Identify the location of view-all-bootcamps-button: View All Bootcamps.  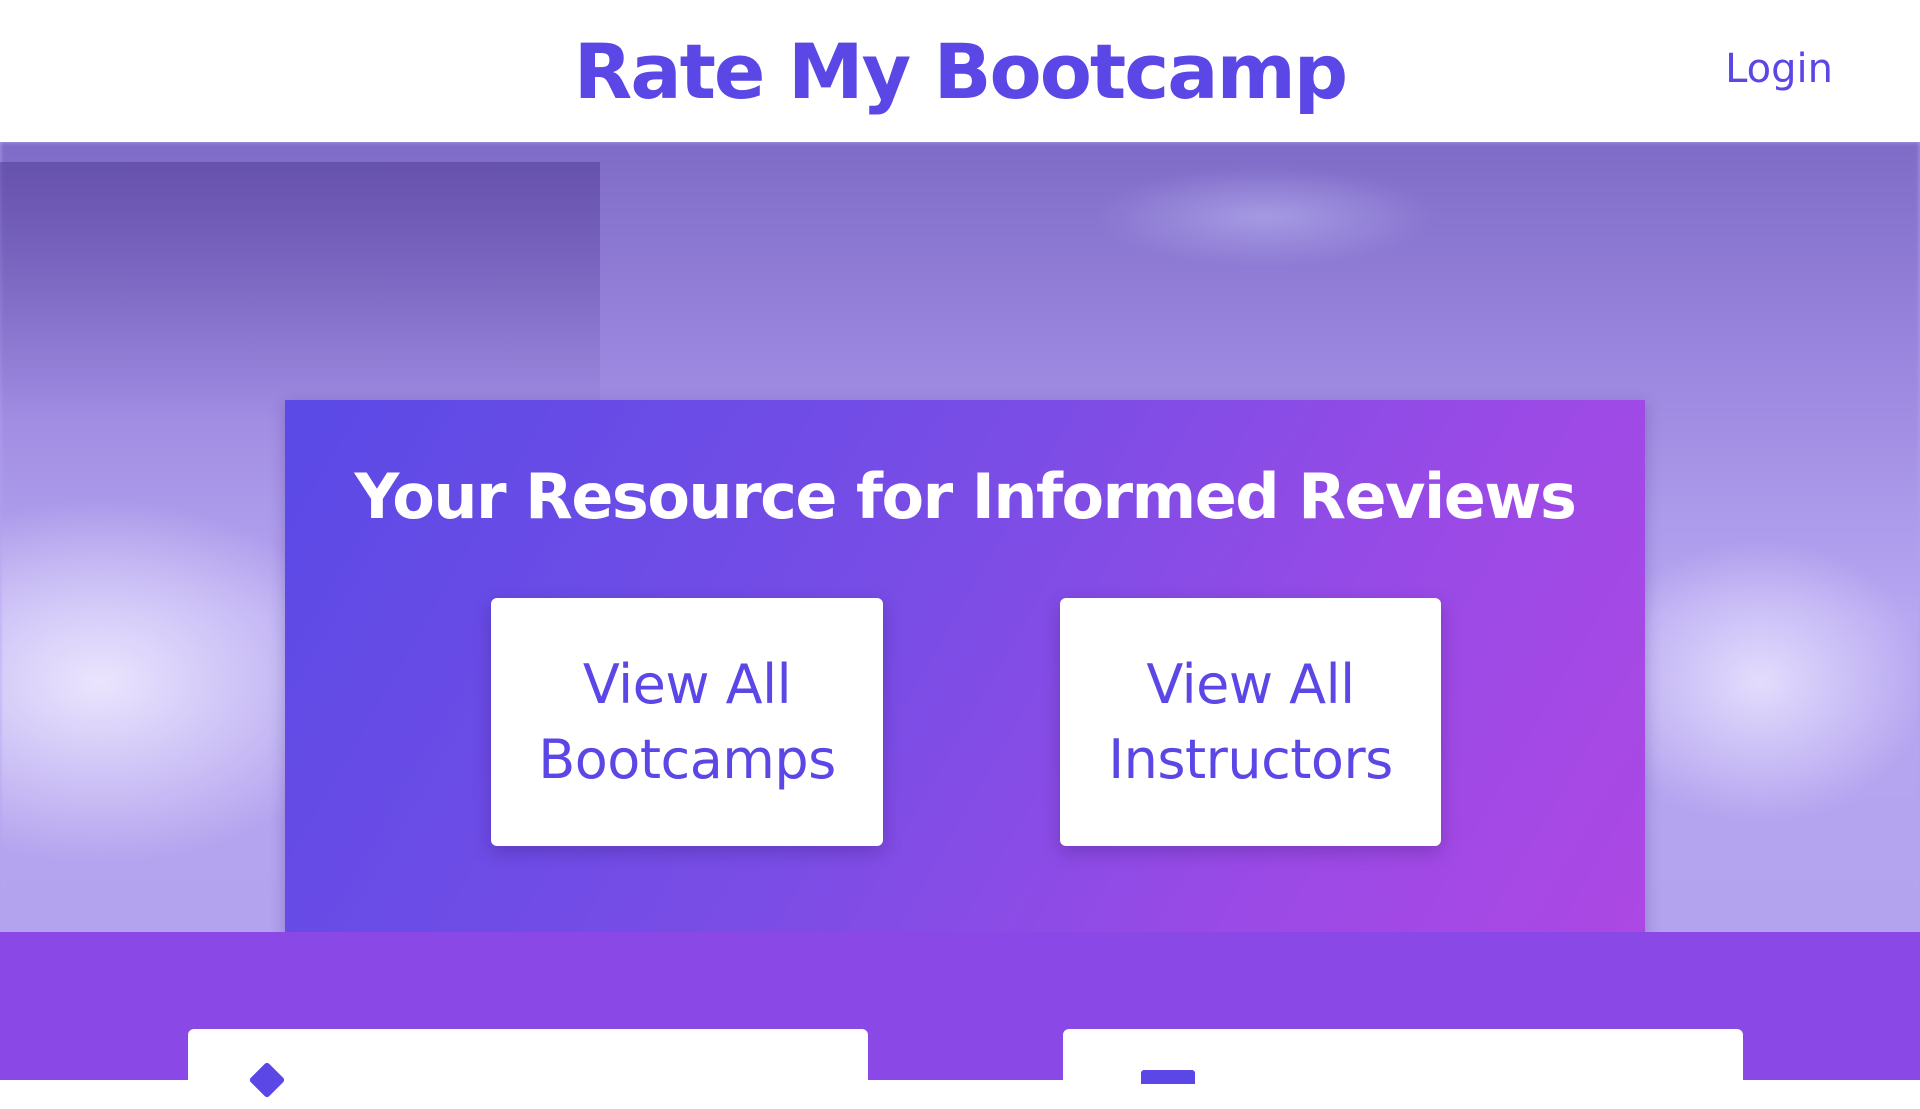
(687, 722).